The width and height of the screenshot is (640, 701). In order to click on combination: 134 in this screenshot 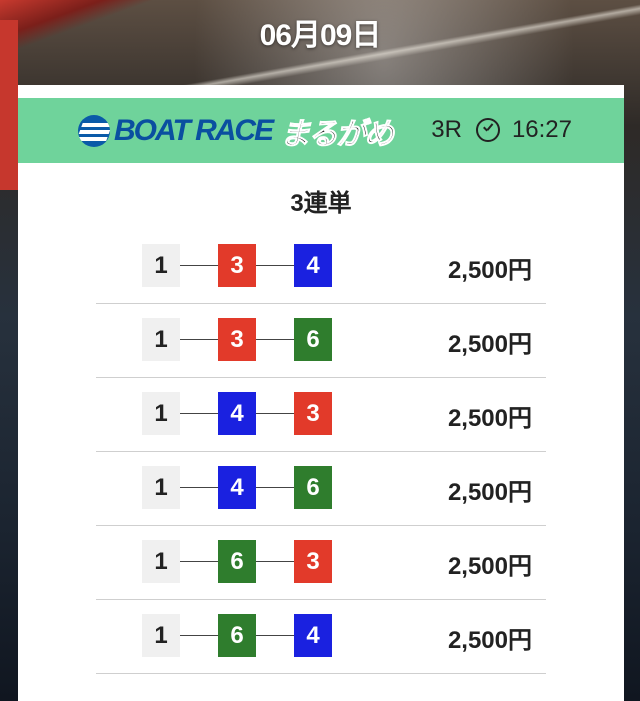, I will do `click(237, 265)`.